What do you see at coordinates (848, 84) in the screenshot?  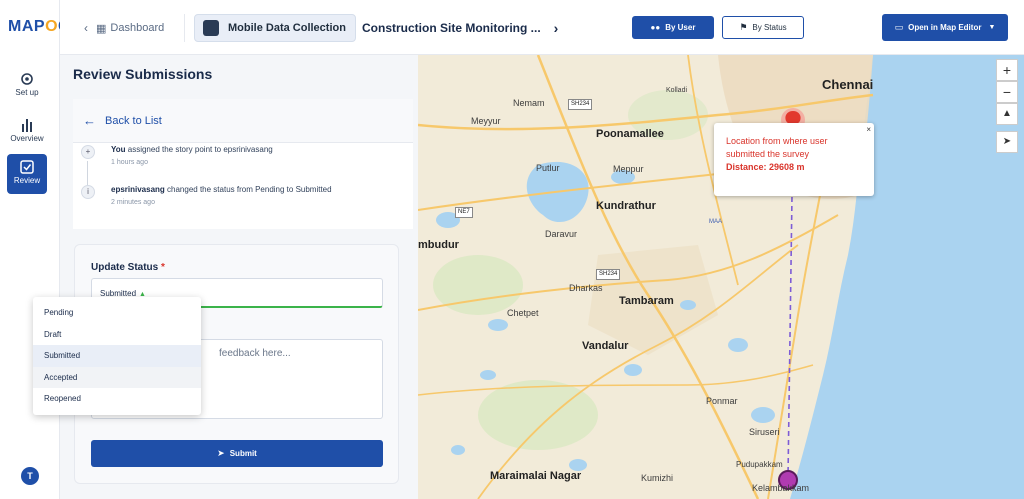 I see `map-label-chennai: Chennai` at bounding box center [848, 84].